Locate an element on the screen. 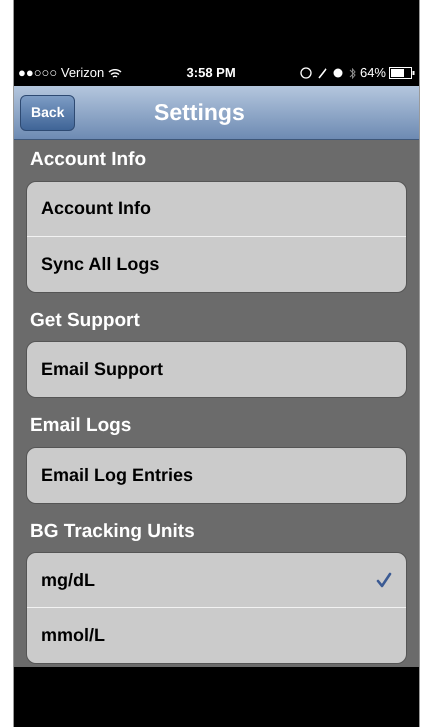 This screenshot has width=427, height=727. clock-text: 3:58 PM is located at coordinates (211, 73).